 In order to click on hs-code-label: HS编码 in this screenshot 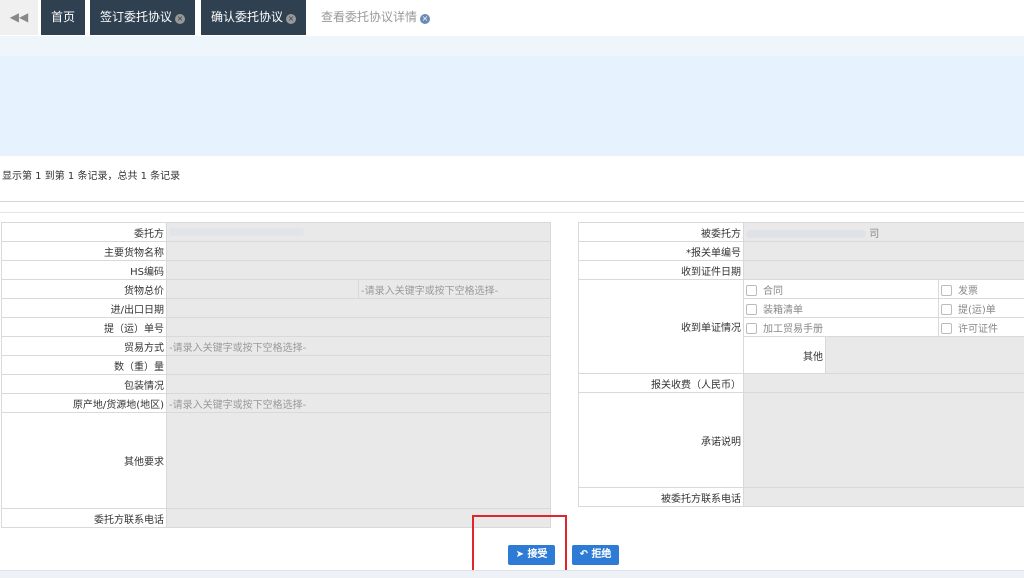, I will do `click(84, 270)`.